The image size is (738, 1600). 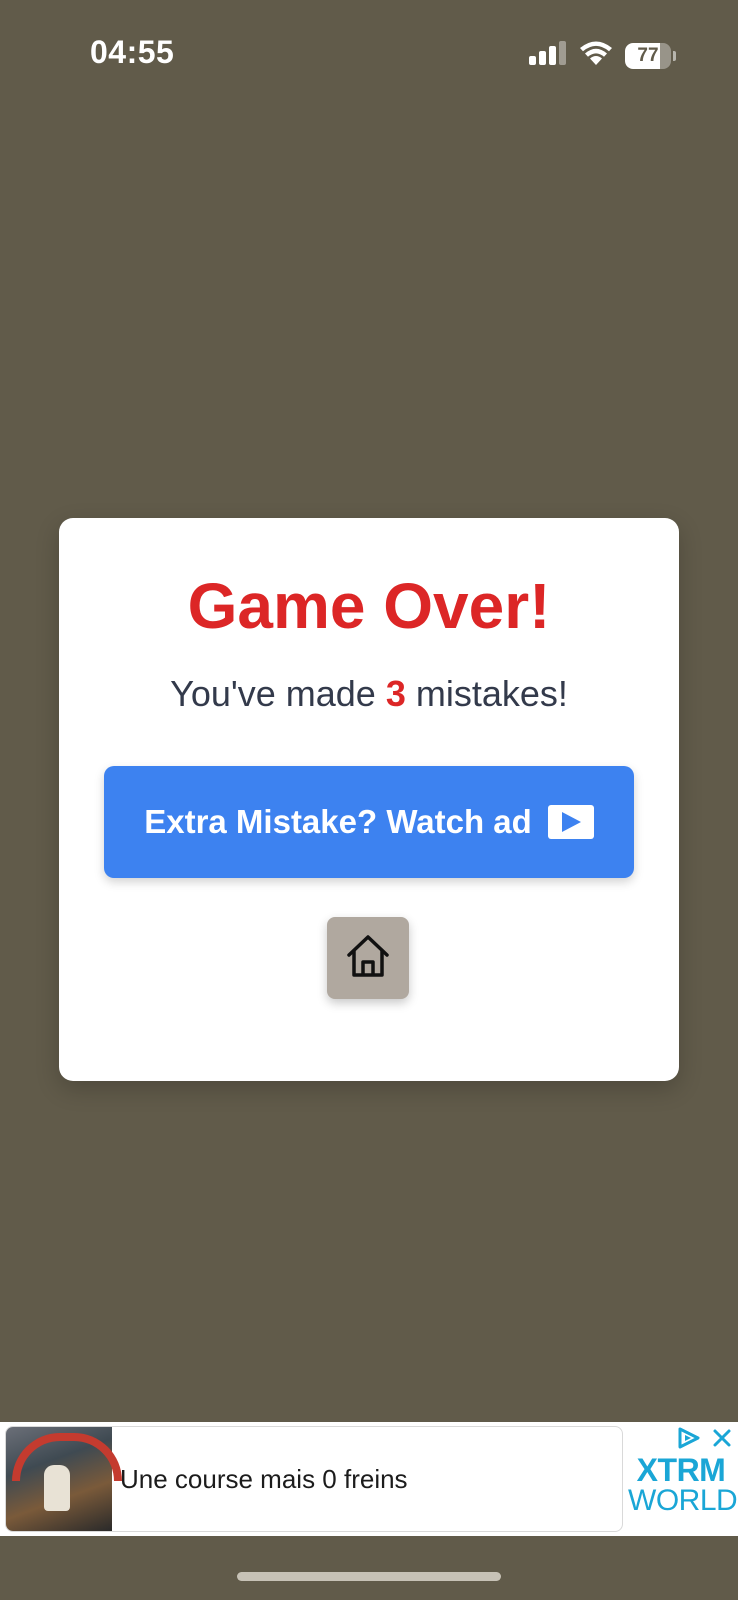 I want to click on ad-close-icon, so click(x=722, y=1440).